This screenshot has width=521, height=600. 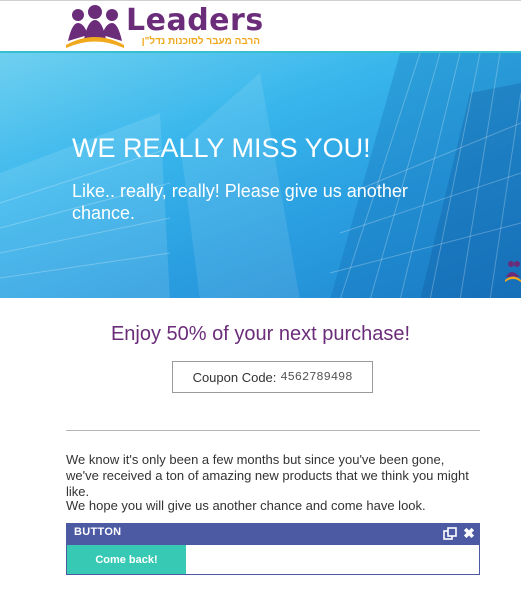 I want to click on block-editor-toolbar: BUTTON ✖, so click(x=273, y=534).